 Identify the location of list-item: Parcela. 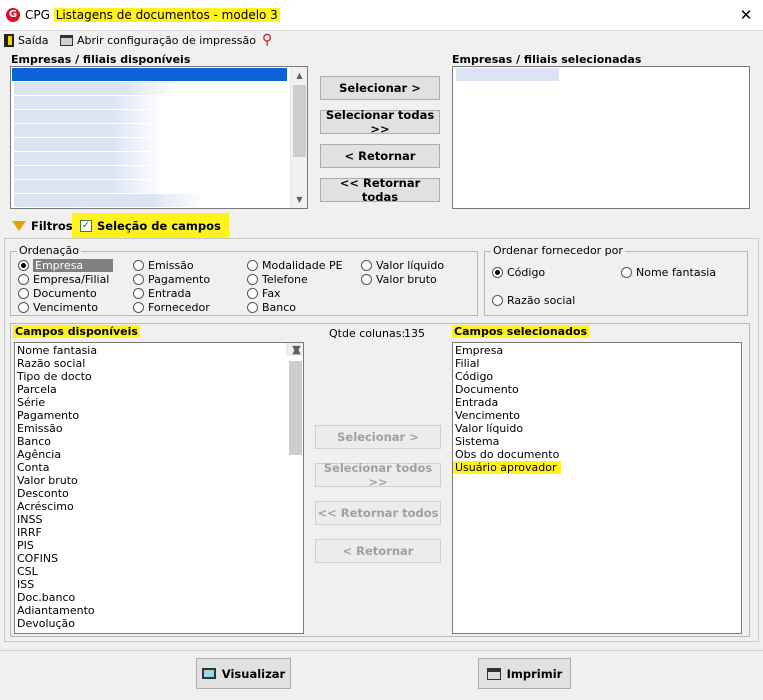
(159, 389).